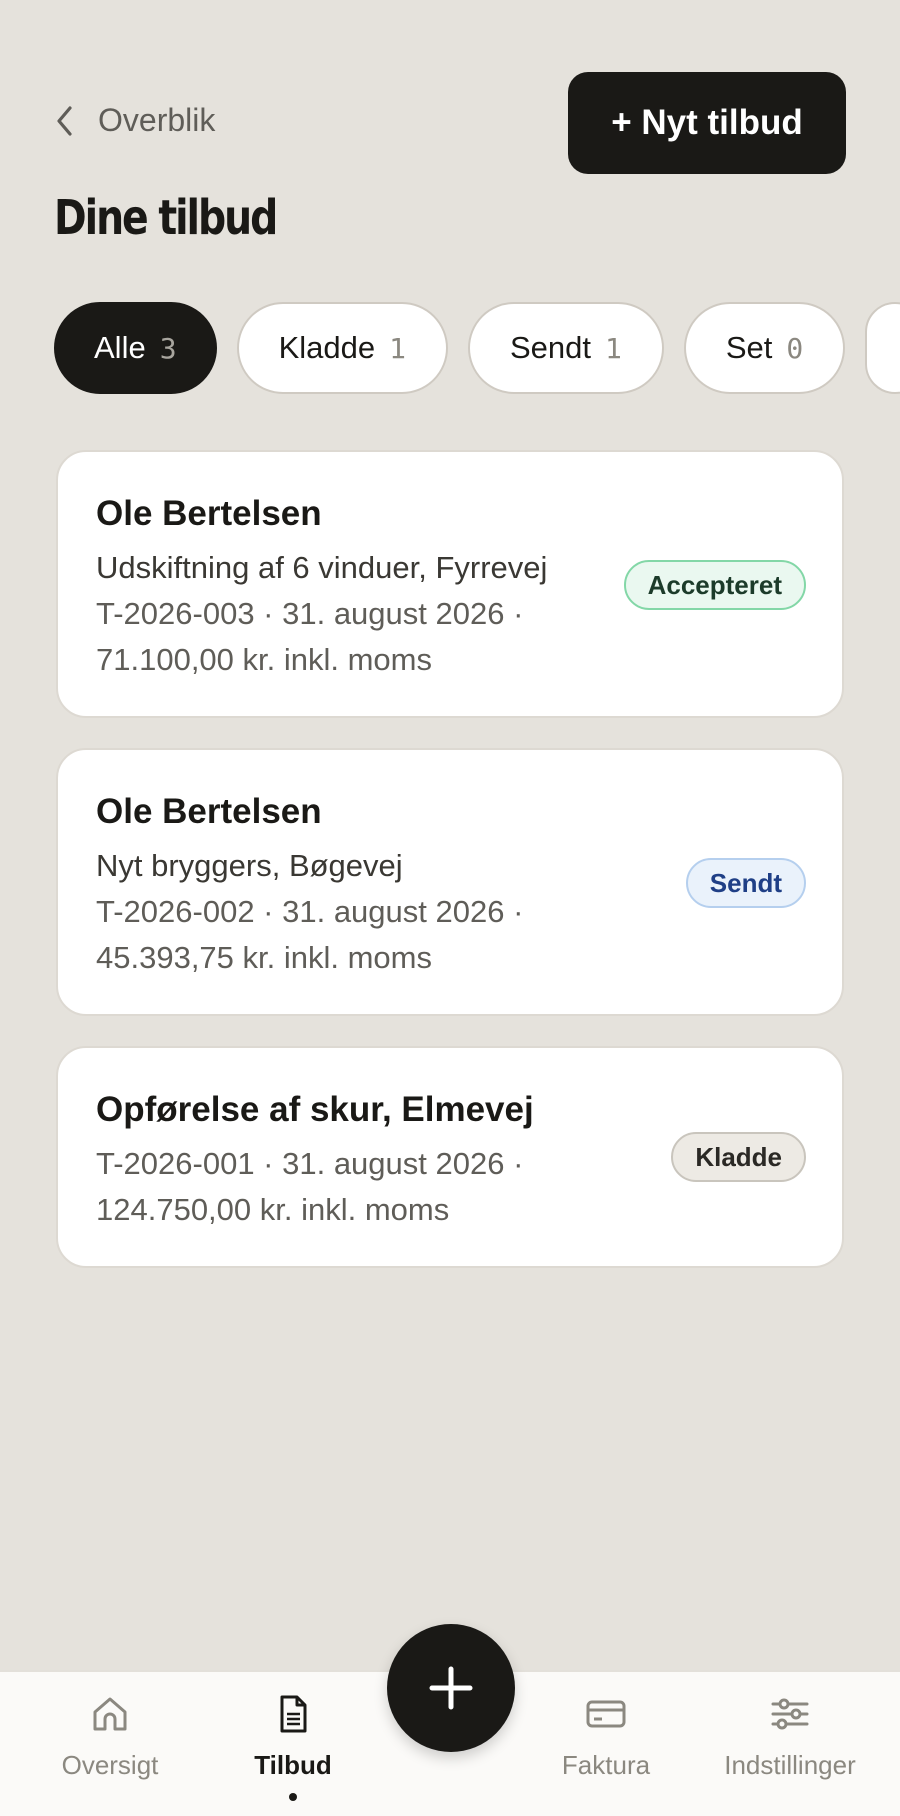 The height and width of the screenshot is (1816, 900). Describe the element at coordinates (120, 347) in the screenshot. I see `chip-label: Alle` at that location.